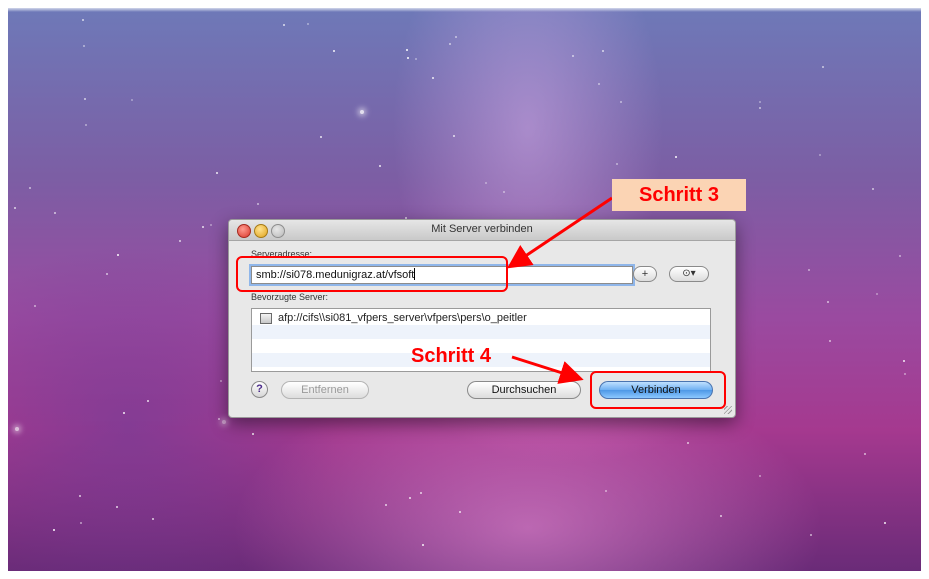 The height and width of the screenshot is (579, 929). What do you see at coordinates (679, 195) in the screenshot?
I see `step3-callout: Schritt 3` at bounding box center [679, 195].